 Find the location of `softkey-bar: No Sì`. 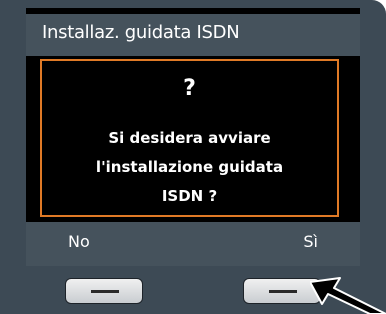

softkey-bar: No Sì is located at coordinates (193, 244).